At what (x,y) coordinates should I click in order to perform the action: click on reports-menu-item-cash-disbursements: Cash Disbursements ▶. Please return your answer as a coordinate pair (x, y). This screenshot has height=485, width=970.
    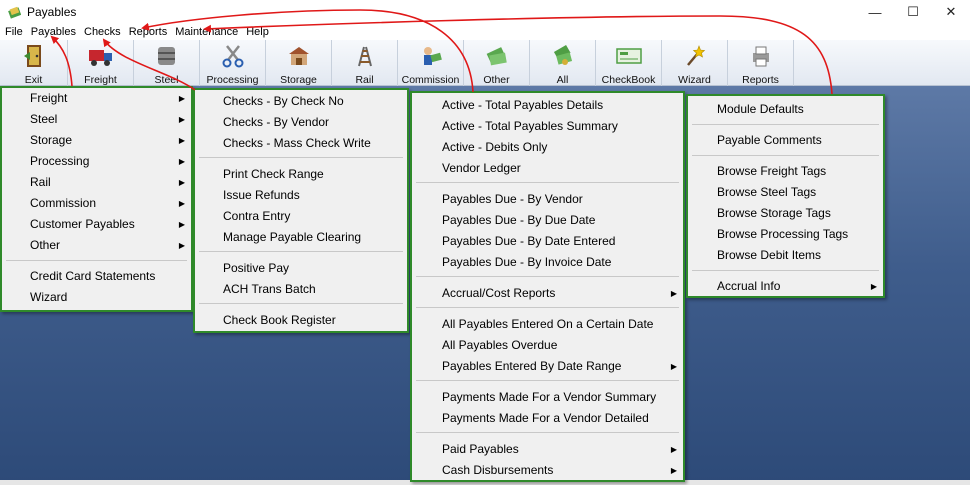
    Looking at the image, I should click on (547, 470).